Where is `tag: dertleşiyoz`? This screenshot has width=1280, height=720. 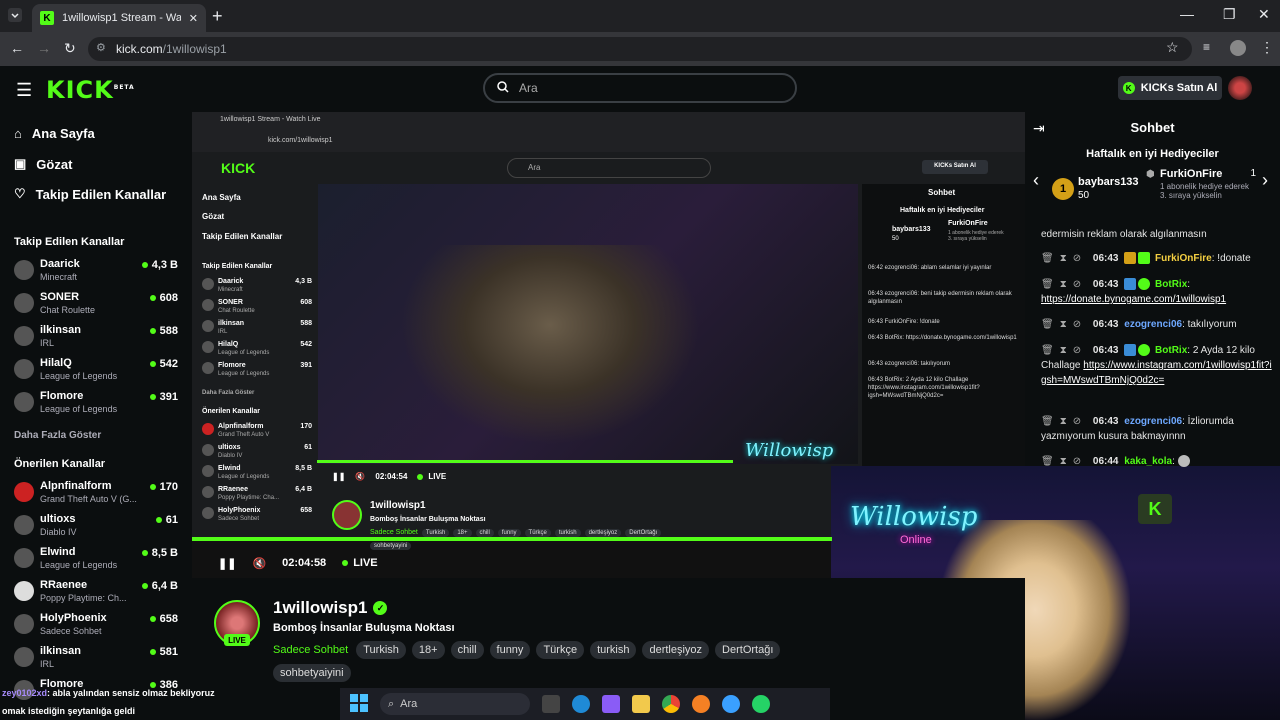 tag: dertleşiyoz is located at coordinates (676, 650).